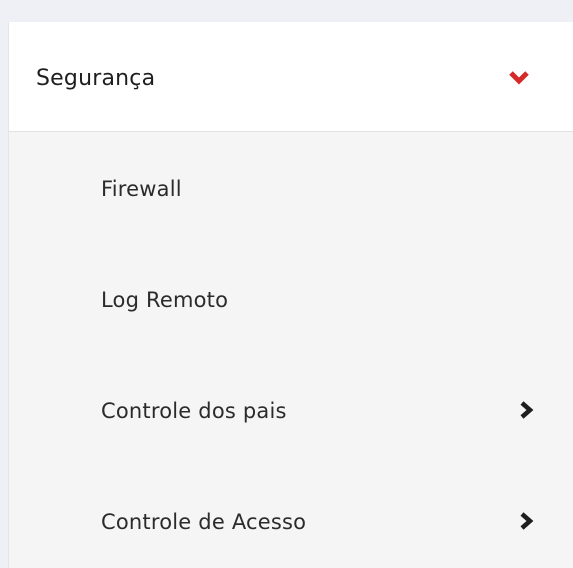 The image size is (573, 568). What do you see at coordinates (194, 411) in the screenshot?
I see `menu-item-label: Controle dos pais` at bounding box center [194, 411].